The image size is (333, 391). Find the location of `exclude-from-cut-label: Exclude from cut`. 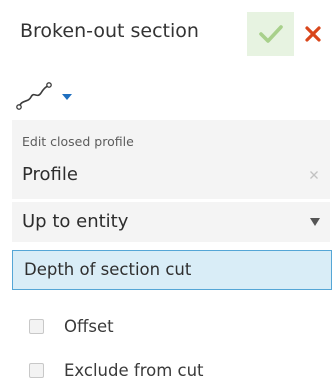

exclude-from-cut-label: Exclude from cut is located at coordinates (134, 370).